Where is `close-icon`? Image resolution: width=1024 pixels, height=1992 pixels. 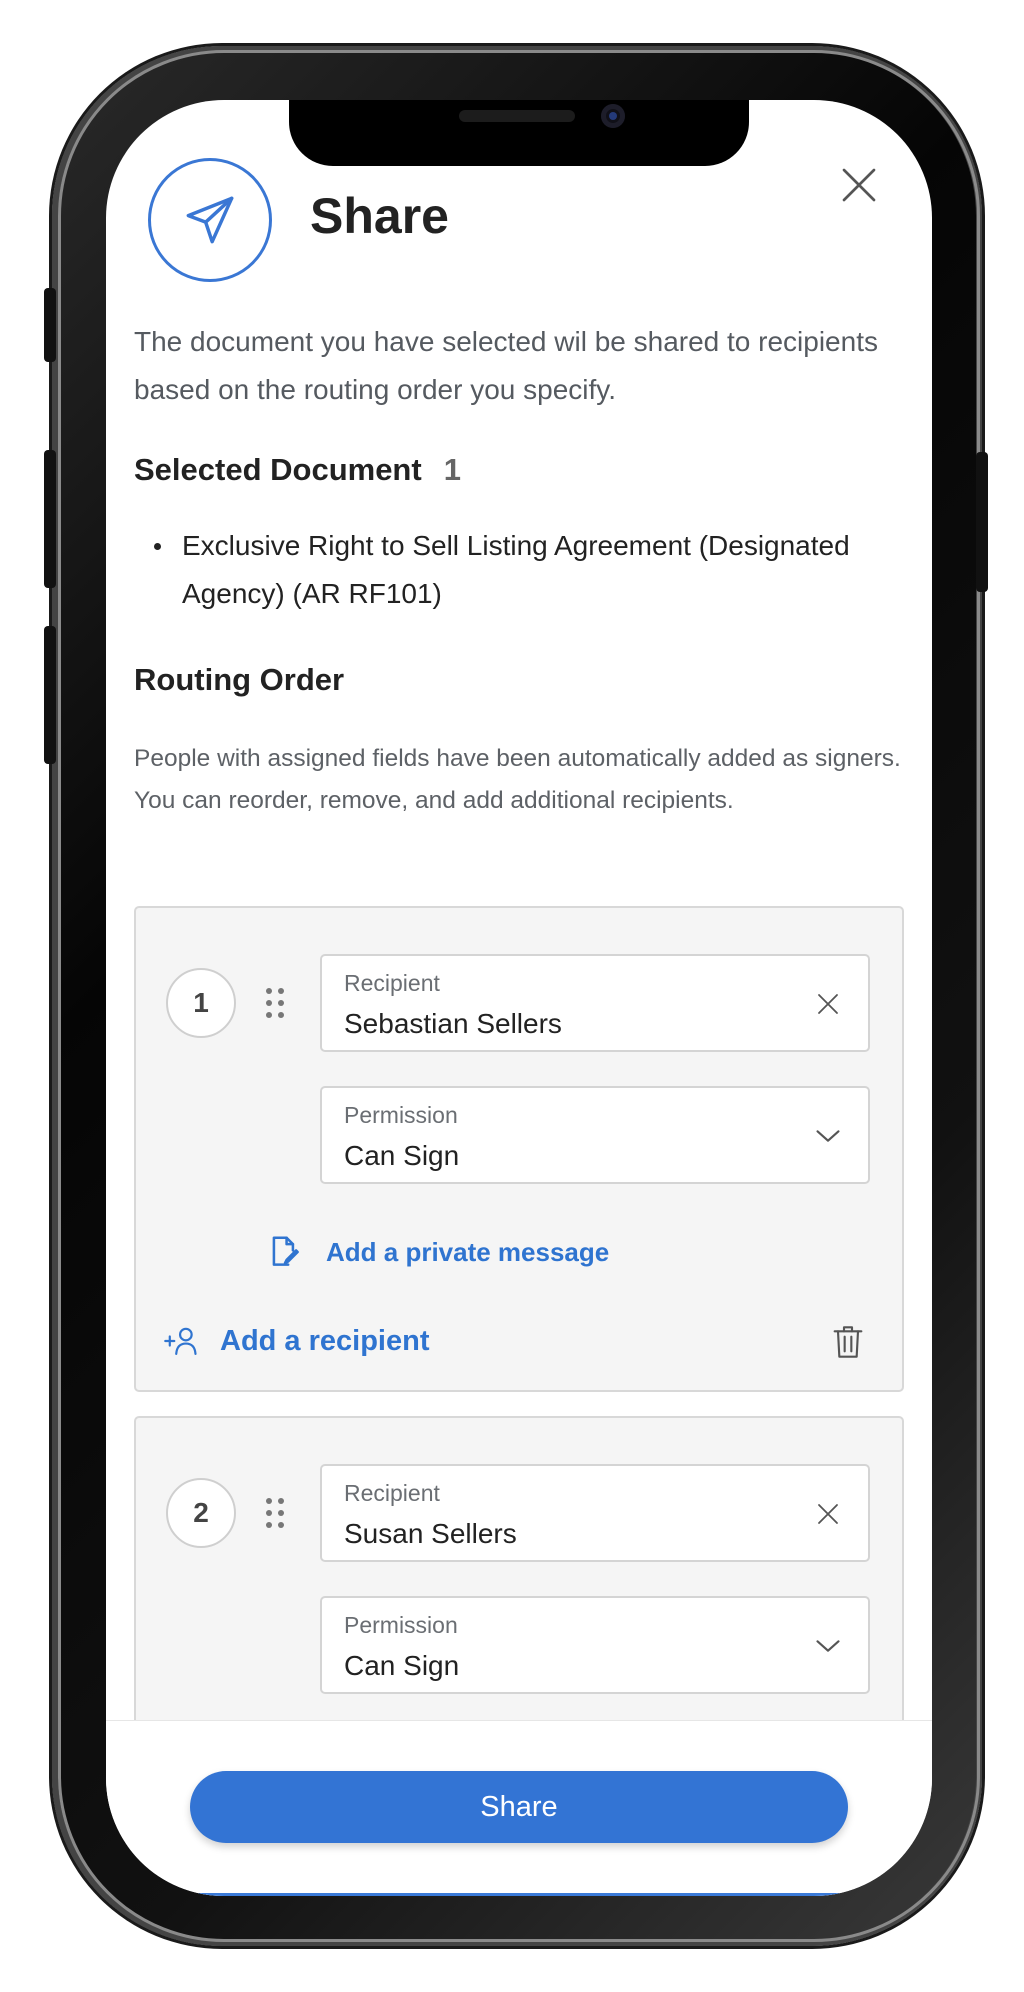
close-icon is located at coordinates (859, 185).